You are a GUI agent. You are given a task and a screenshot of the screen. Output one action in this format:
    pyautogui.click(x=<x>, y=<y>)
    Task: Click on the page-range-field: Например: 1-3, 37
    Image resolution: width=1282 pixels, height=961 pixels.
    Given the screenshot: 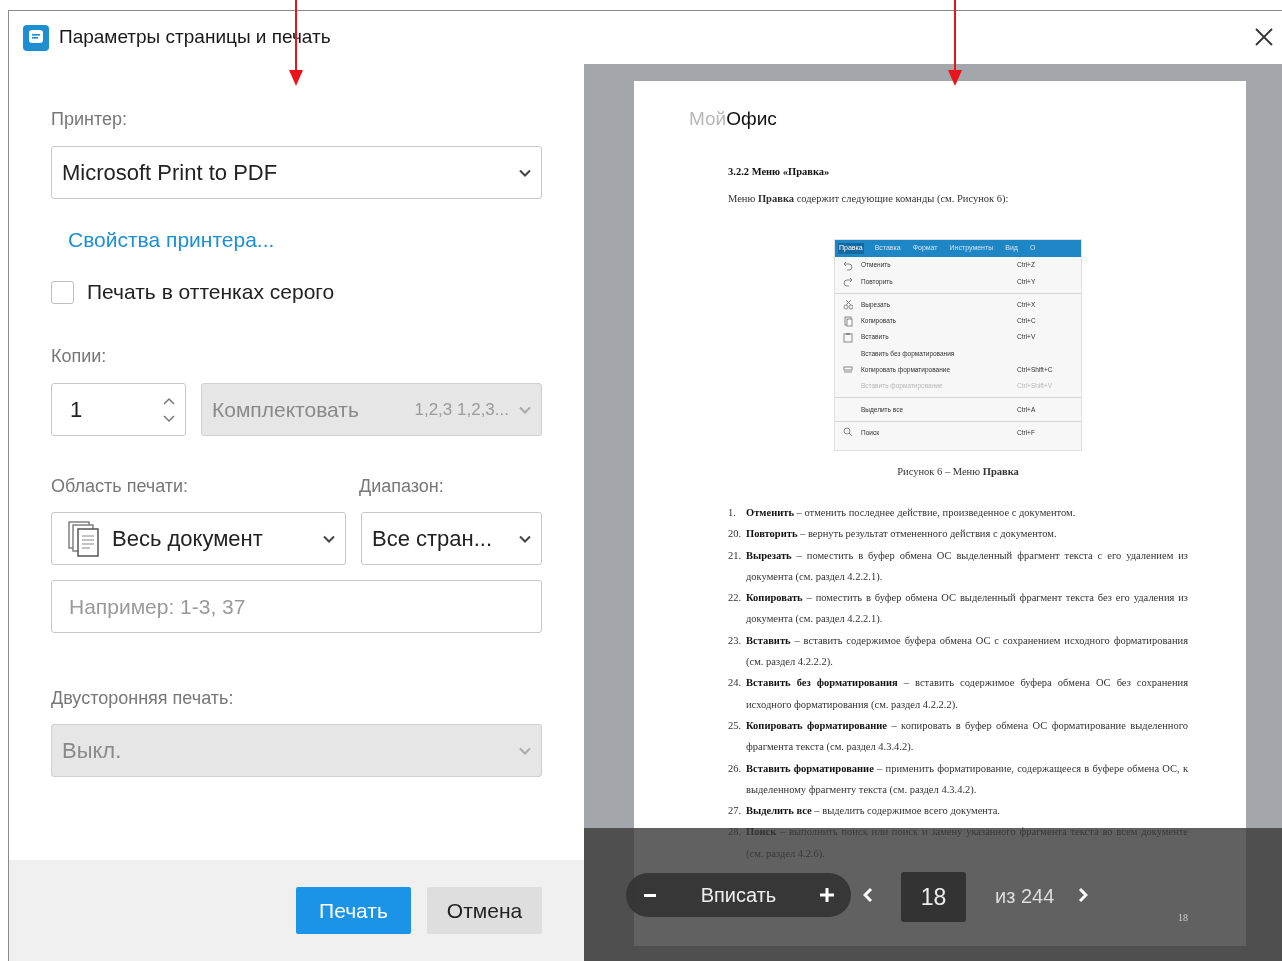 What is the action you would take?
    pyautogui.click(x=296, y=606)
    